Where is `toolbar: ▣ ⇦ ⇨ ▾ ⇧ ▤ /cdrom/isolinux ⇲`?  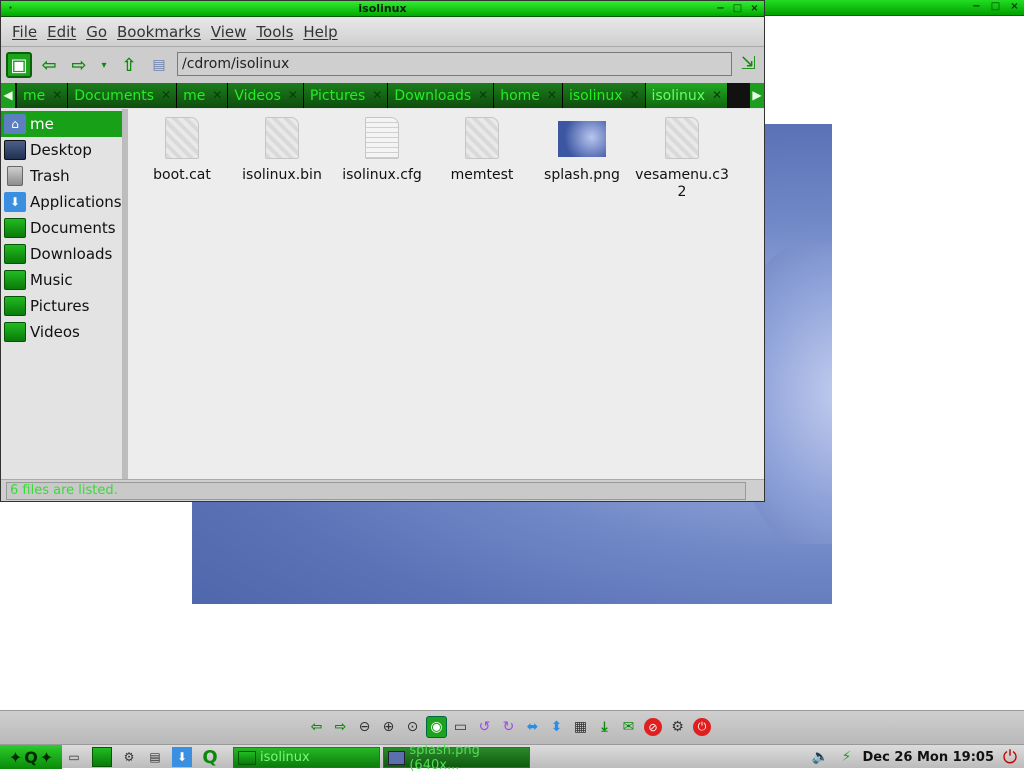 toolbar: ▣ ⇦ ⇨ ▾ ⇧ ▤ /cdrom/isolinux ⇲ is located at coordinates (382, 65).